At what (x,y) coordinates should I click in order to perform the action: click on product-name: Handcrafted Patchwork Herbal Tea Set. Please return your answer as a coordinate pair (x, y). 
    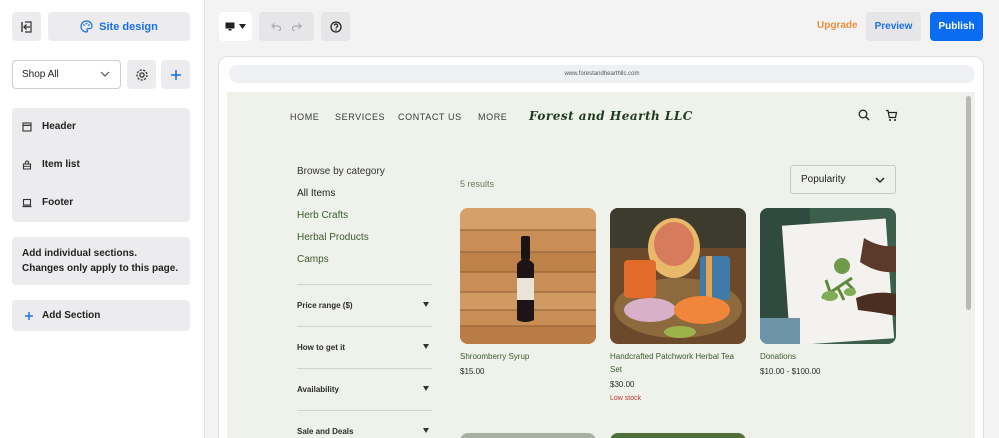
    Looking at the image, I should click on (678, 363).